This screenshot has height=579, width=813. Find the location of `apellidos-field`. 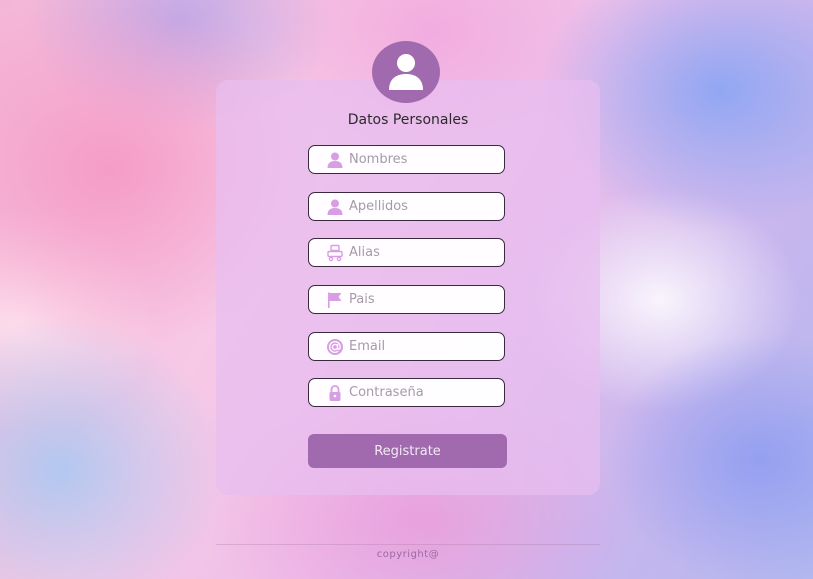

apellidos-field is located at coordinates (406, 206).